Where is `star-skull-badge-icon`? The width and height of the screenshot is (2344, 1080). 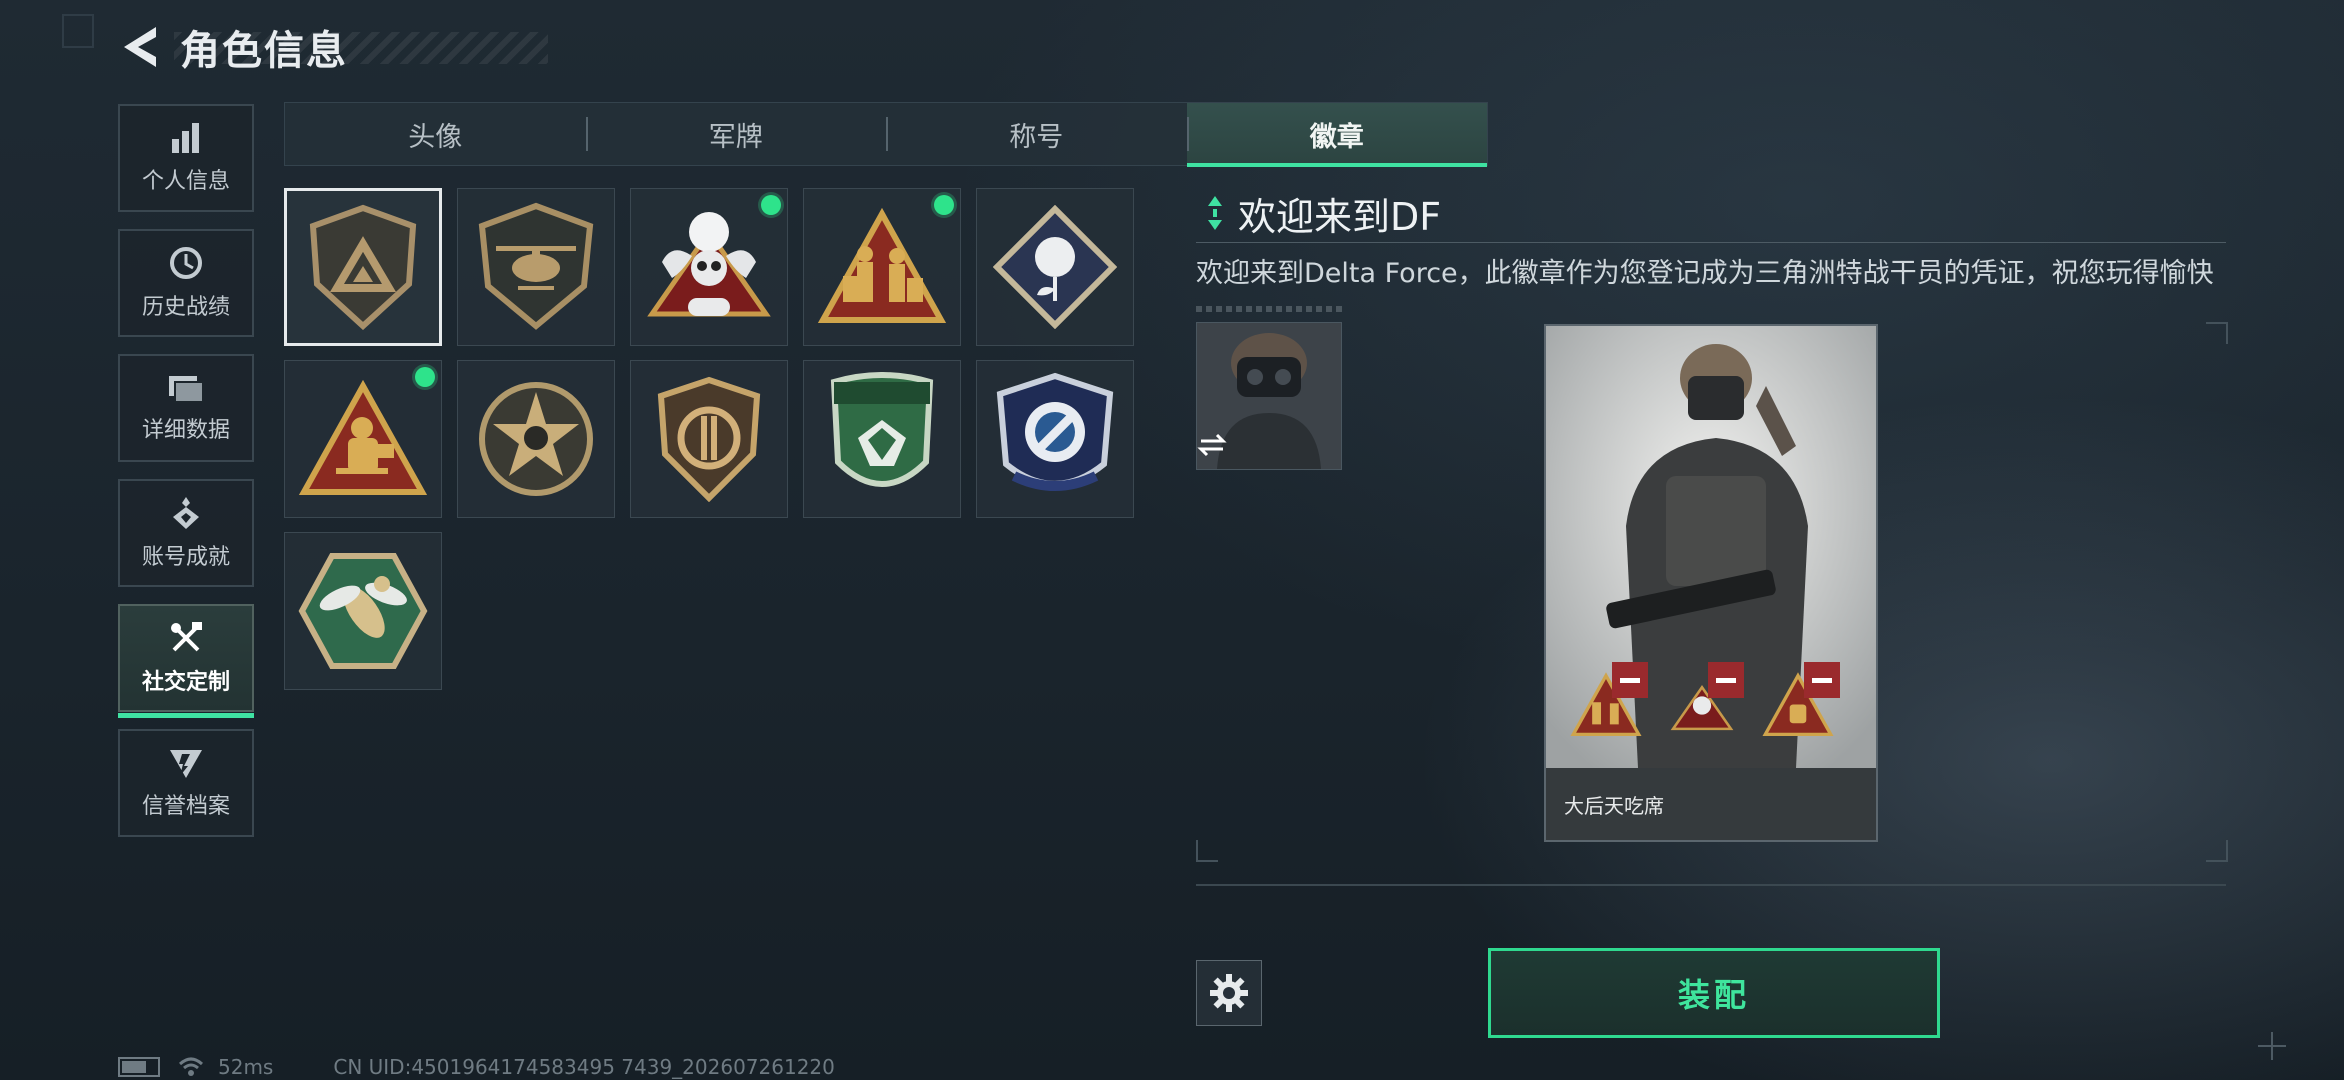
star-skull-badge-icon is located at coordinates (536, 439).